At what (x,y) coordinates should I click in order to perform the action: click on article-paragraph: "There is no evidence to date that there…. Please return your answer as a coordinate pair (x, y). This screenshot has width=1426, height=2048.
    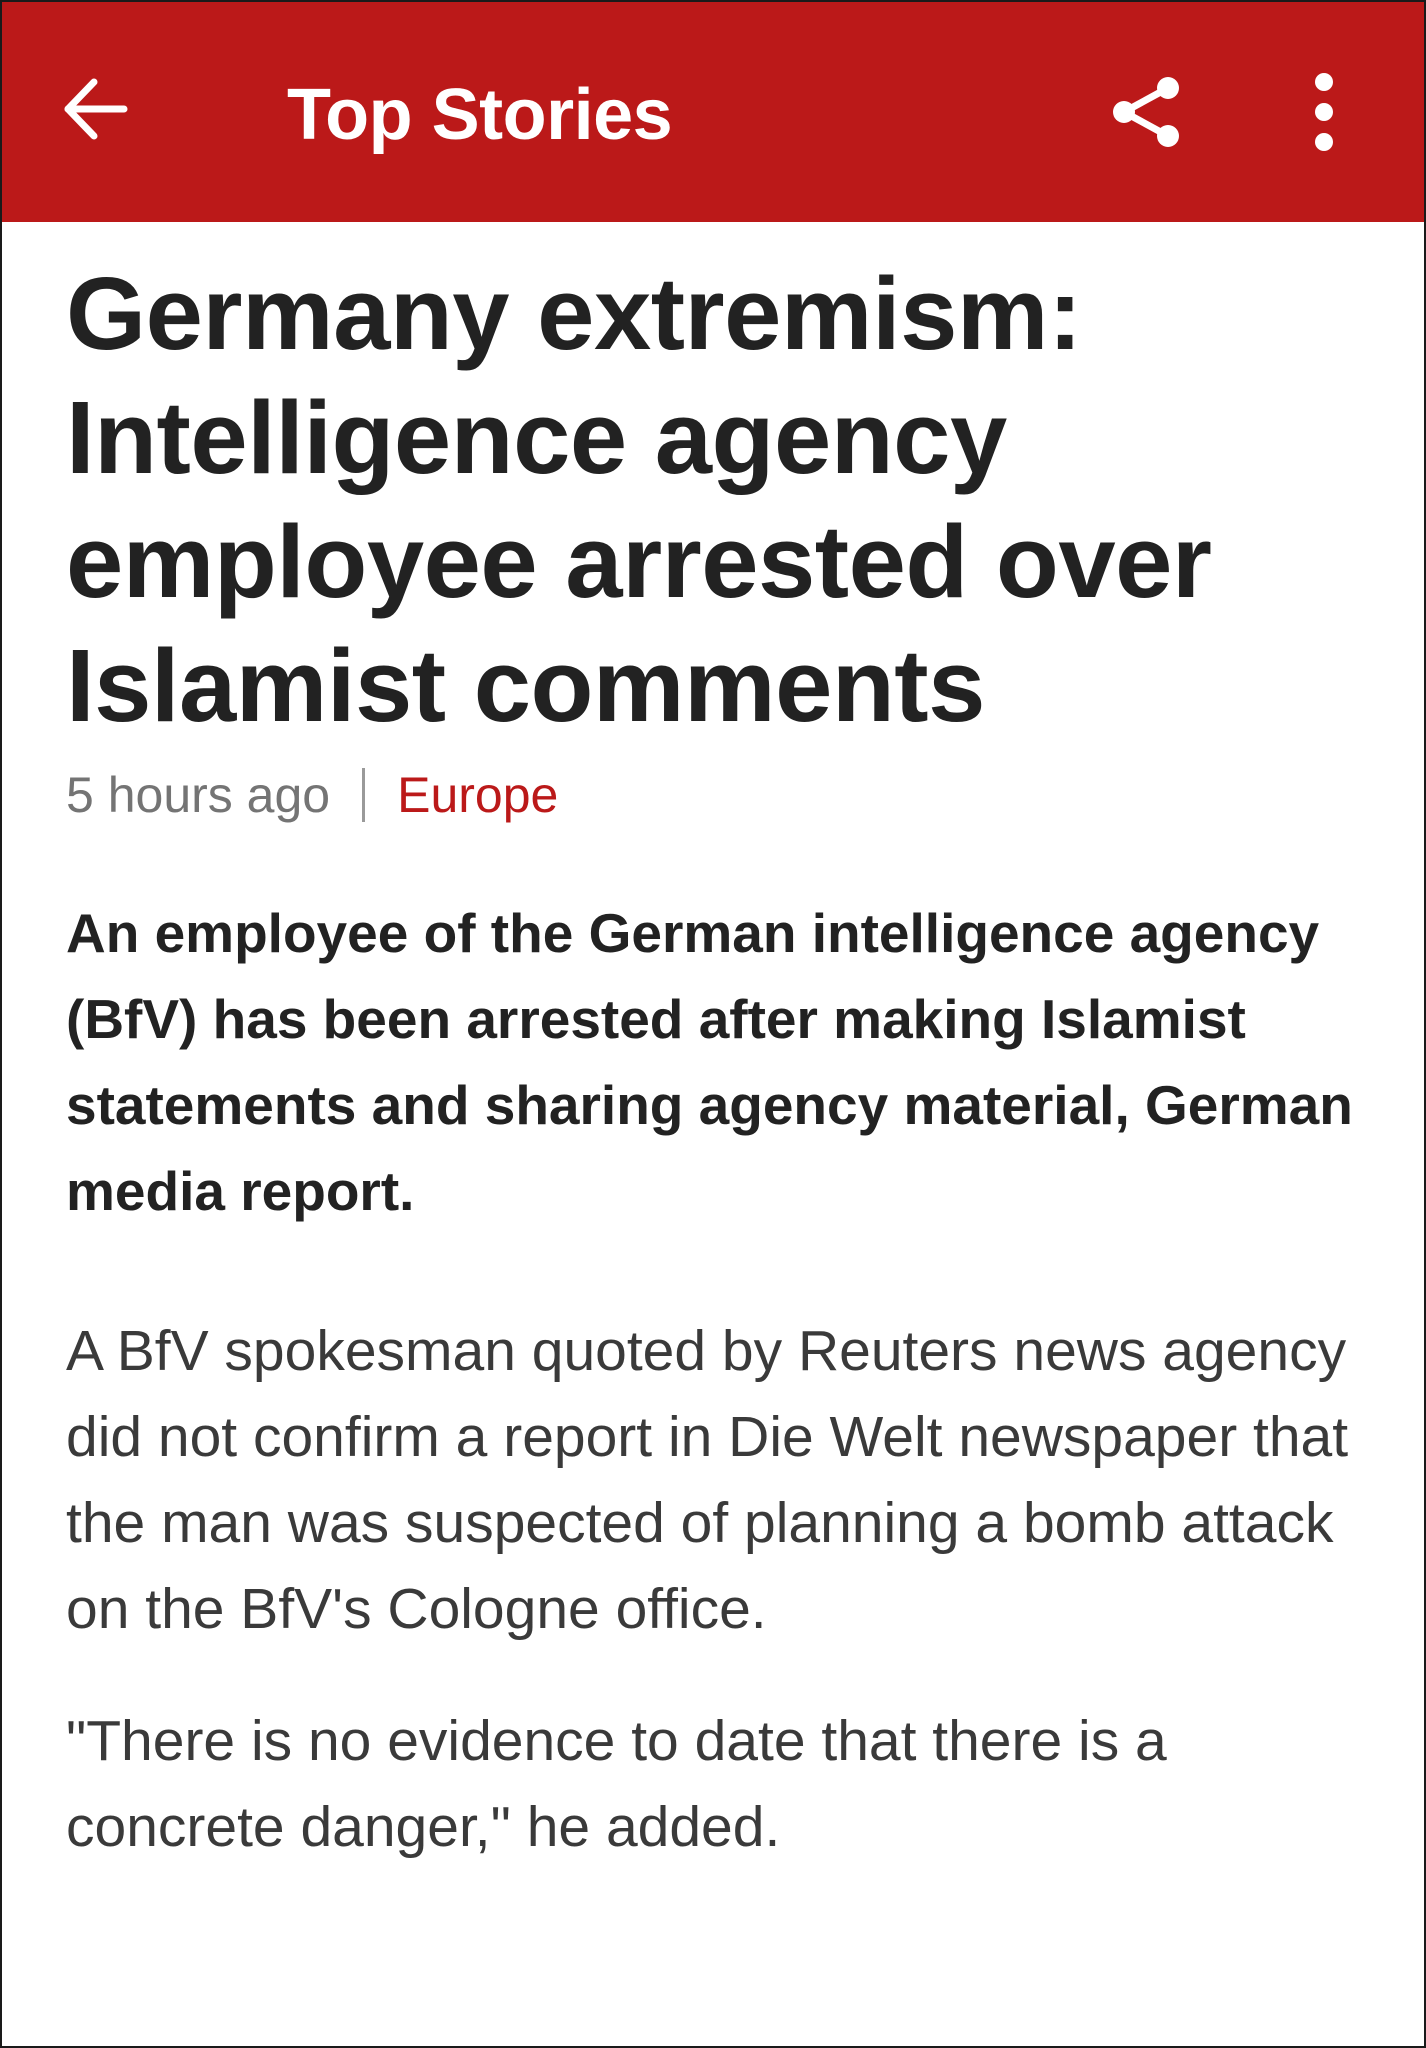
    Looking at the image, I should click on (616, 1784).